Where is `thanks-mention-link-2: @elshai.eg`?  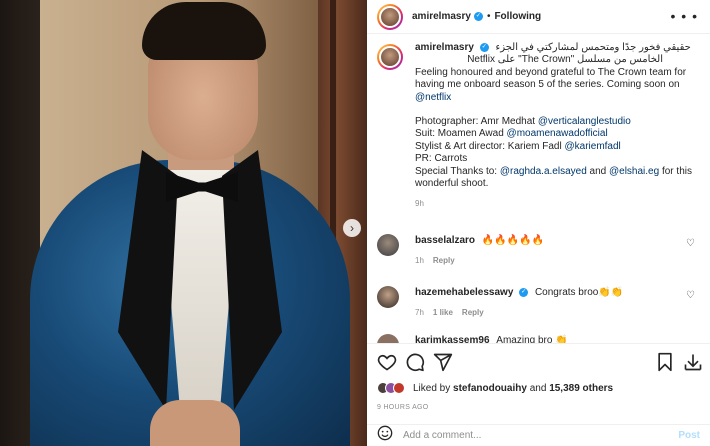
thanks-mention-link-2: @elshai.eg is located at coordinates (634, 171).